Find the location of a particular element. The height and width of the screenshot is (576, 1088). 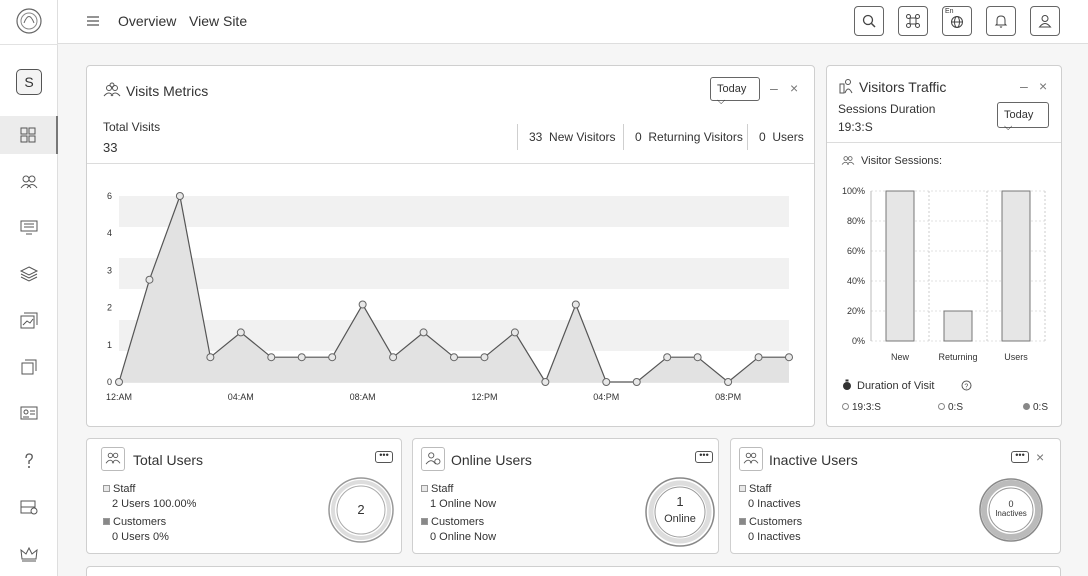

profile-button is located at coordinates (1045, 21).